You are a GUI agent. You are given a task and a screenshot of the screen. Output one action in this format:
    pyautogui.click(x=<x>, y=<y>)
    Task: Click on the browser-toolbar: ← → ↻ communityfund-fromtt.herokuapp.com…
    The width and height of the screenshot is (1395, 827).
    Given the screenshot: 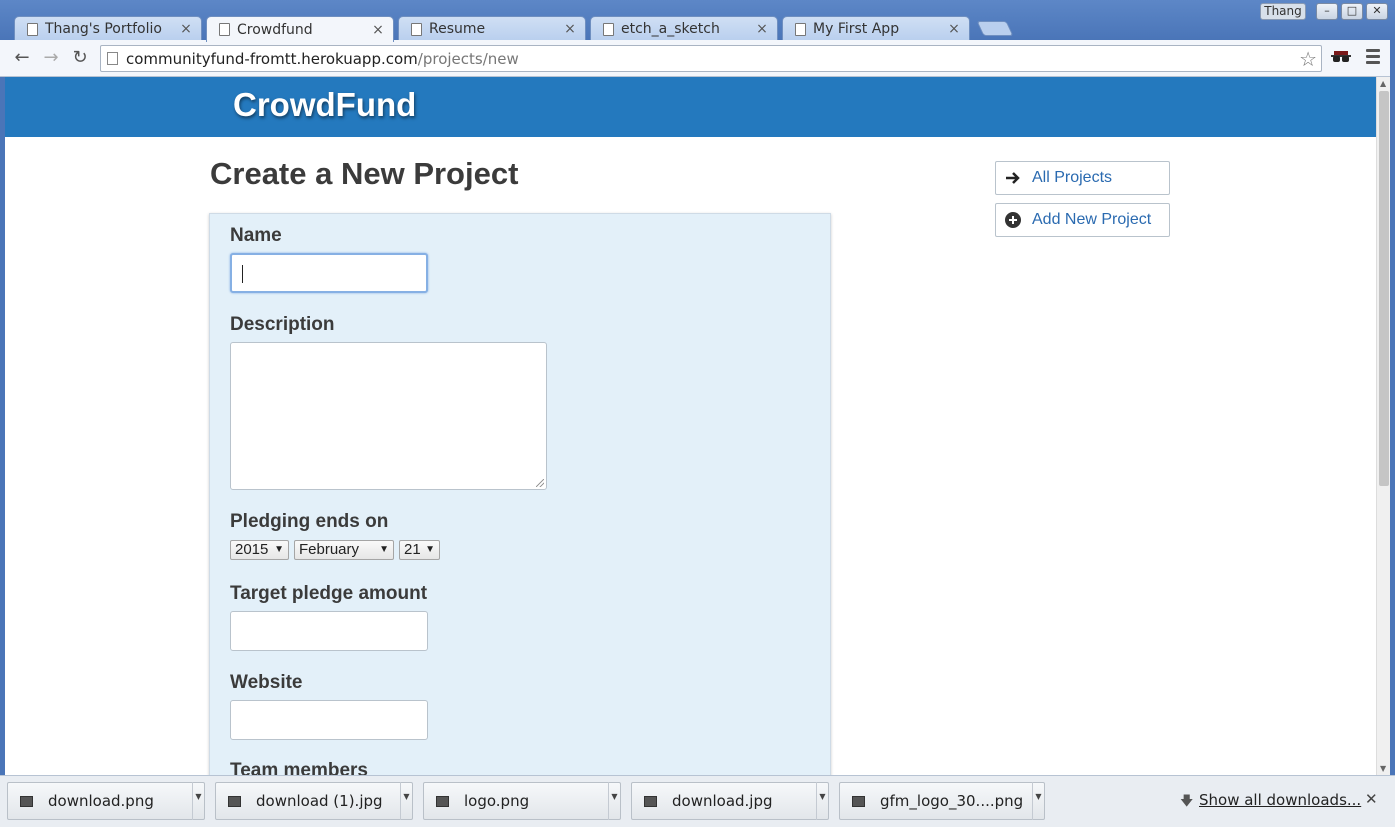 What is the action you would take?
    pyautogui.click(x=697, y=58)
    